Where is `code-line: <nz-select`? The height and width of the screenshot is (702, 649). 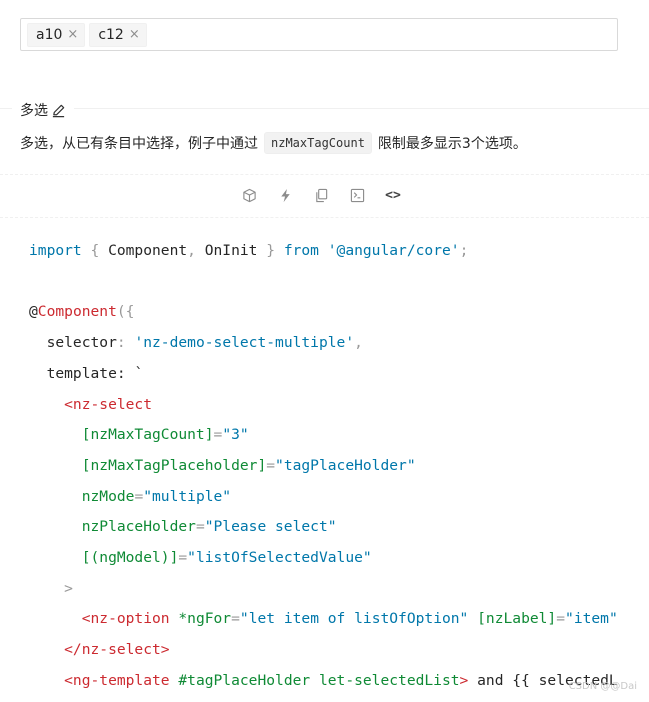 code-line: <nz-select is located at coordinates (91, 404).